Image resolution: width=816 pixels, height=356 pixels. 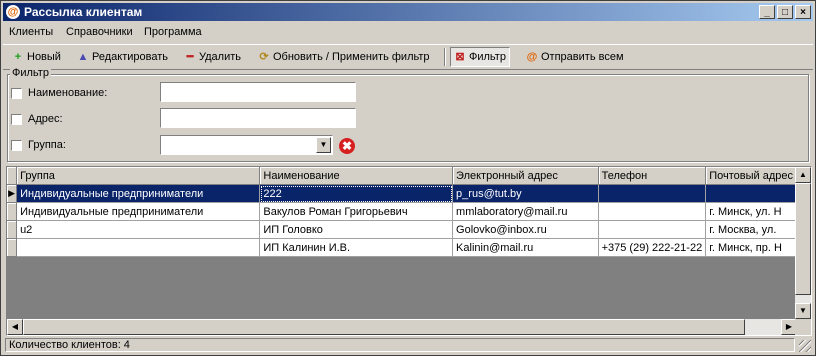 What do you see at coordinates (12, 176) in the screenshot?
I see `row-indicator-header` at bounding box center [12, 176].